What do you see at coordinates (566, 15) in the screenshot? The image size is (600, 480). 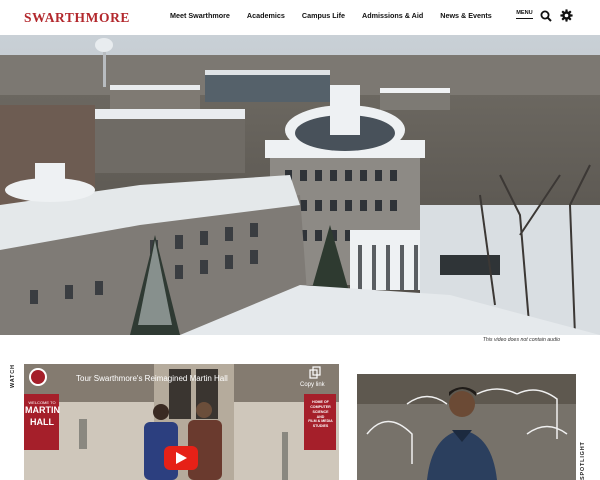 I see `gear-icon` at bounding box center [566, 15].